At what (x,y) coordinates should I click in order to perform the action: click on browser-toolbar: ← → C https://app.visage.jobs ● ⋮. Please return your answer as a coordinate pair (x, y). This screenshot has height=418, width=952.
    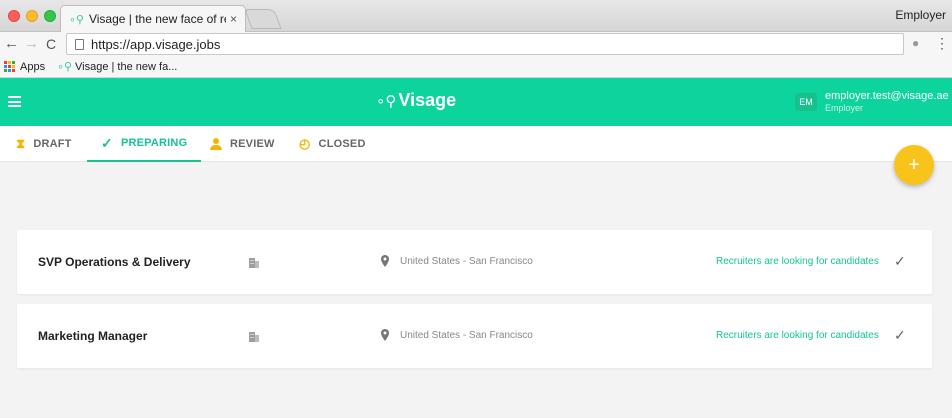
    Looking at the image, I should click on (476, 44).